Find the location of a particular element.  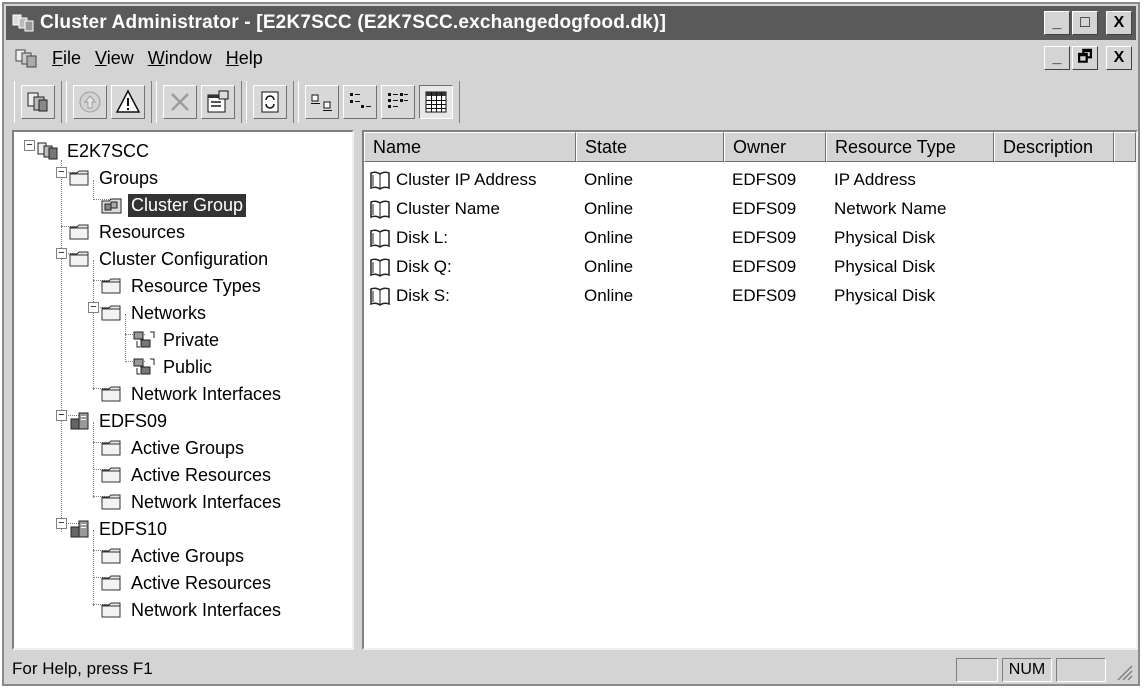

cluster-administrator-icon is located at coordinates (23, 23).